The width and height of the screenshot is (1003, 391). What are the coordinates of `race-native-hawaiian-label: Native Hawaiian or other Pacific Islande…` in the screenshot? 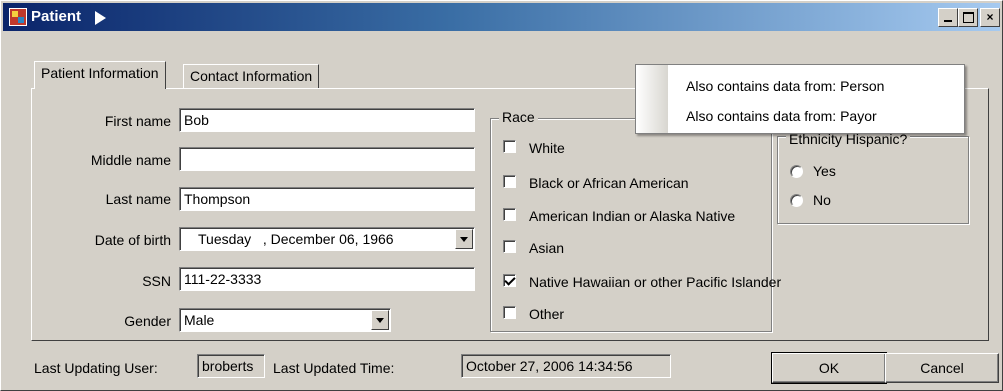 It's located at (655, 282).